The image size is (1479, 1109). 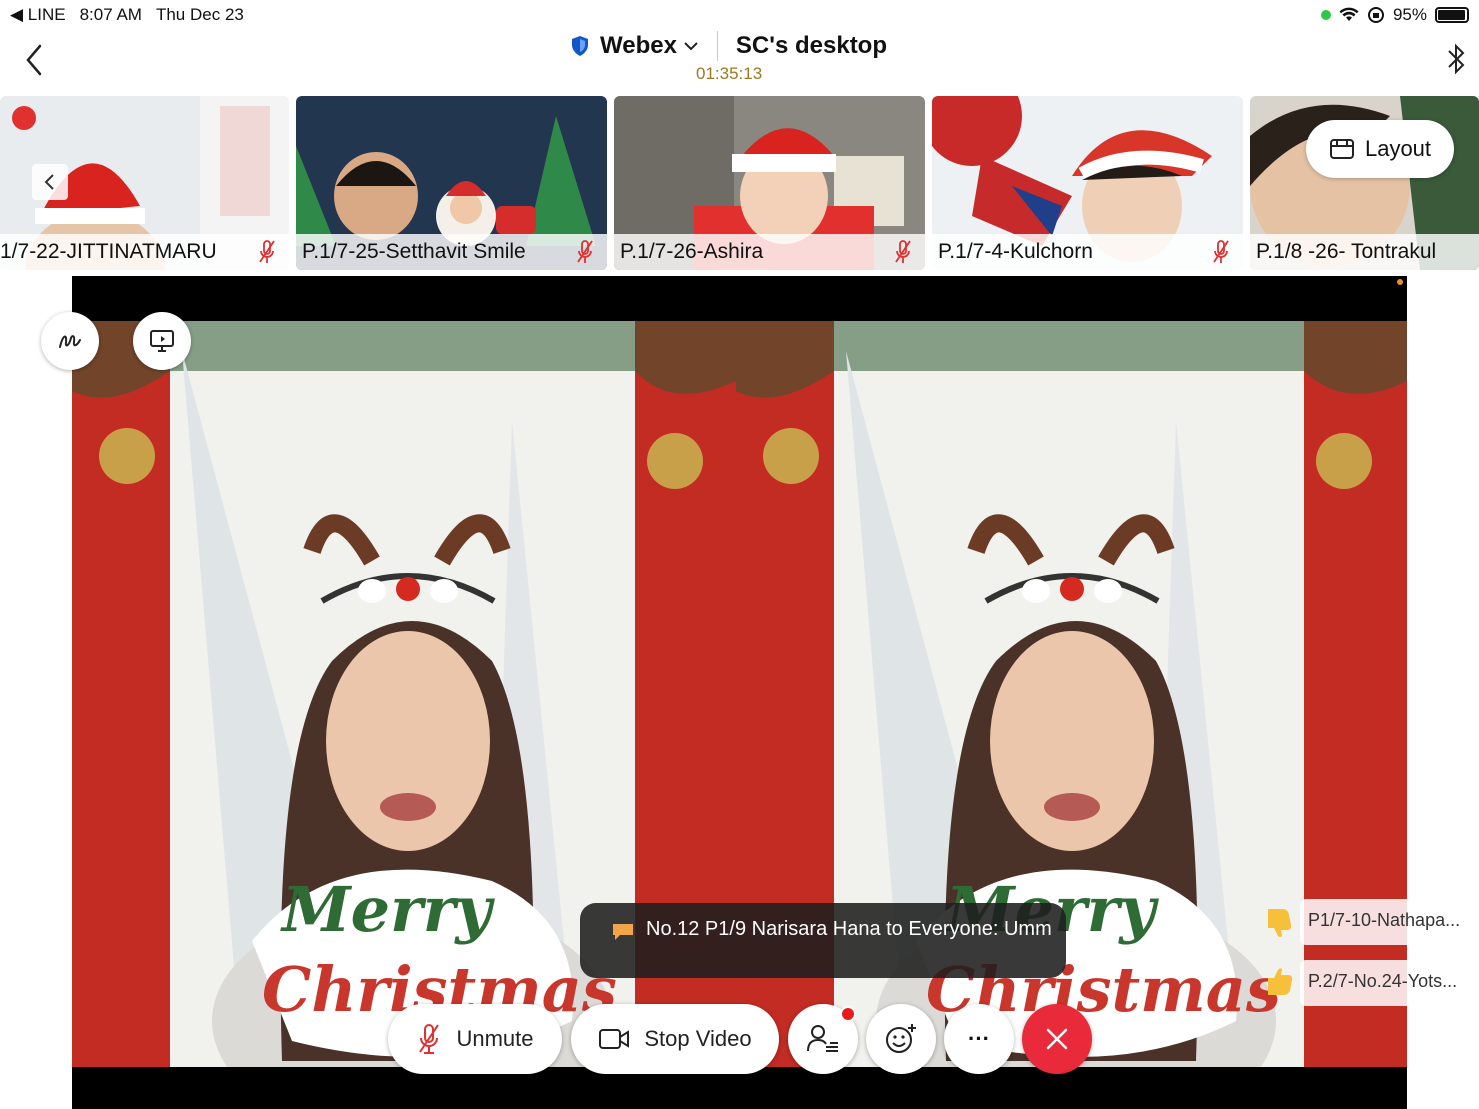 What do you see at coordinates (199, 14) in the screenshot?
I see `status-date: Thu Dec 23` at bounding box center [199, 14].